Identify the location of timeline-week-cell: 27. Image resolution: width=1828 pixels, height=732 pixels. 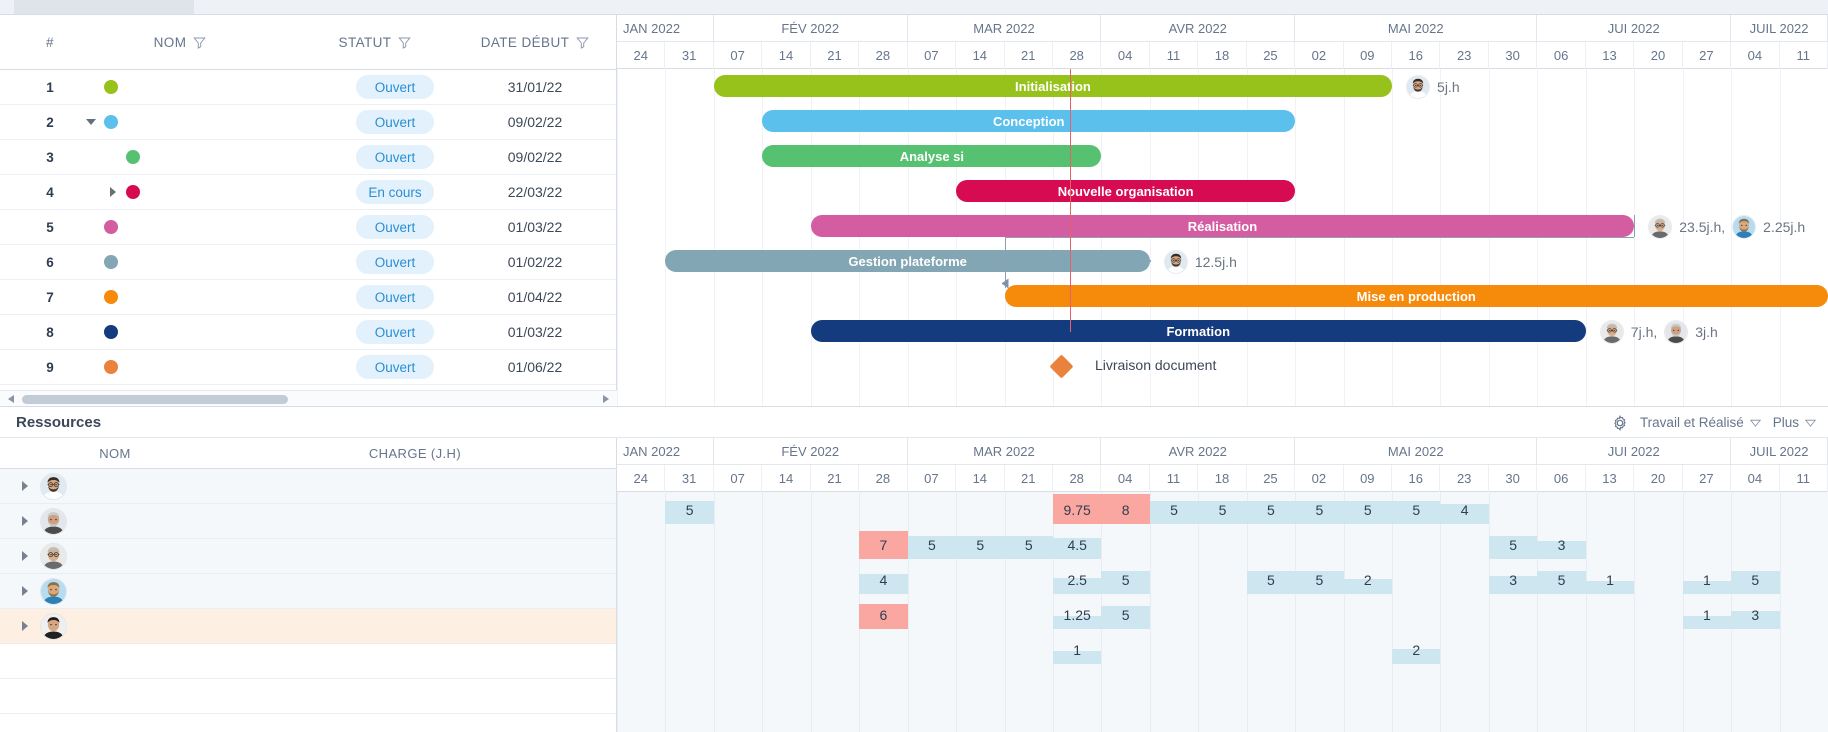
(1707, 478).